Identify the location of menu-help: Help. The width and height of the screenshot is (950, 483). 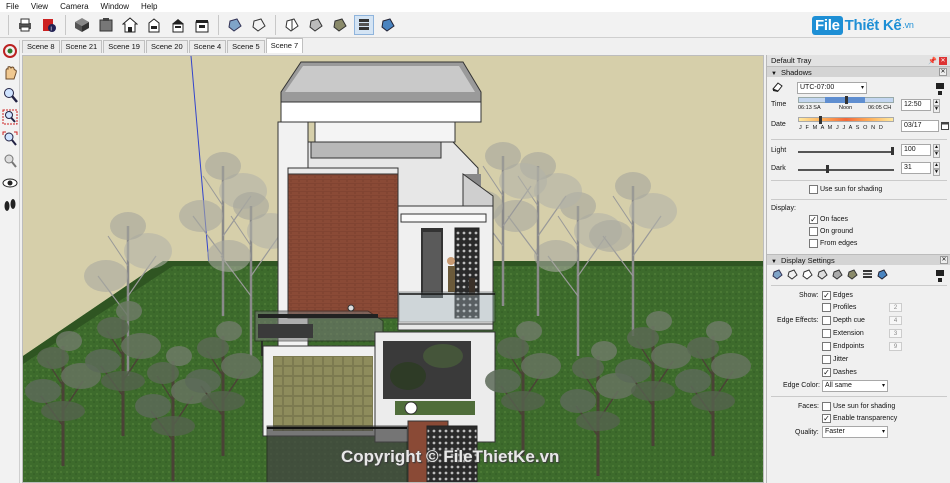
(149, 6).